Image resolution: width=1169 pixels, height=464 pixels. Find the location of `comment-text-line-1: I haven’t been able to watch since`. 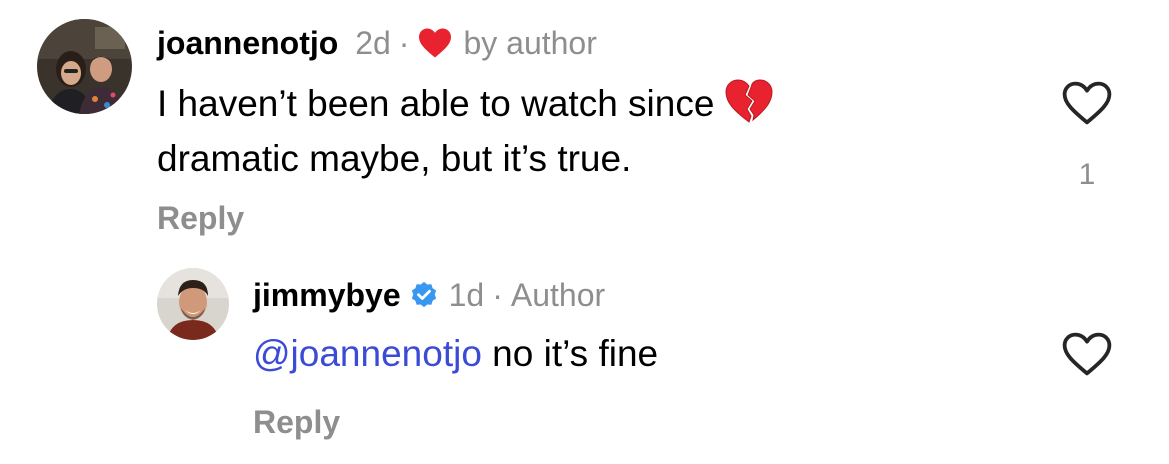

comment-text-line-1: I haven’t been able to watch since is located at coordinates (436, 103).